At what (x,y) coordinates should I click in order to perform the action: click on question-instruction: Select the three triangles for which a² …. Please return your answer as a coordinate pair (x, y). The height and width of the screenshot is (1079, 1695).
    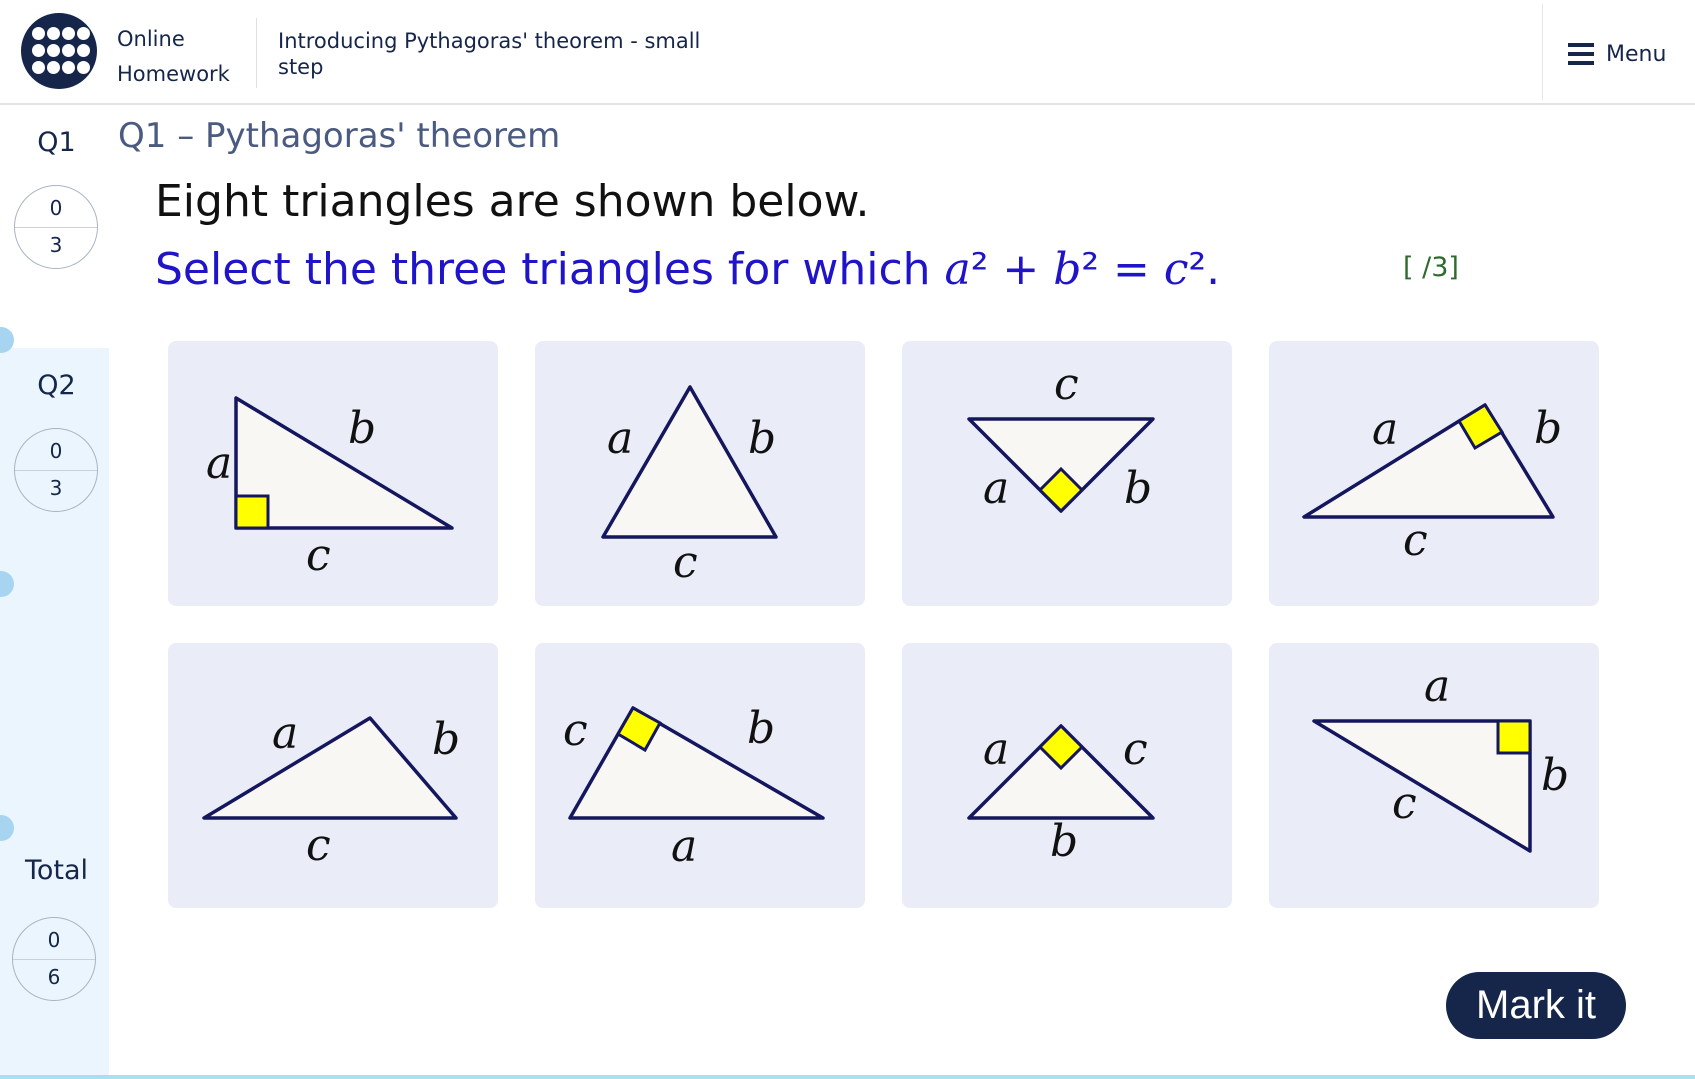
    Looking at the image, I should click on (688, 269).